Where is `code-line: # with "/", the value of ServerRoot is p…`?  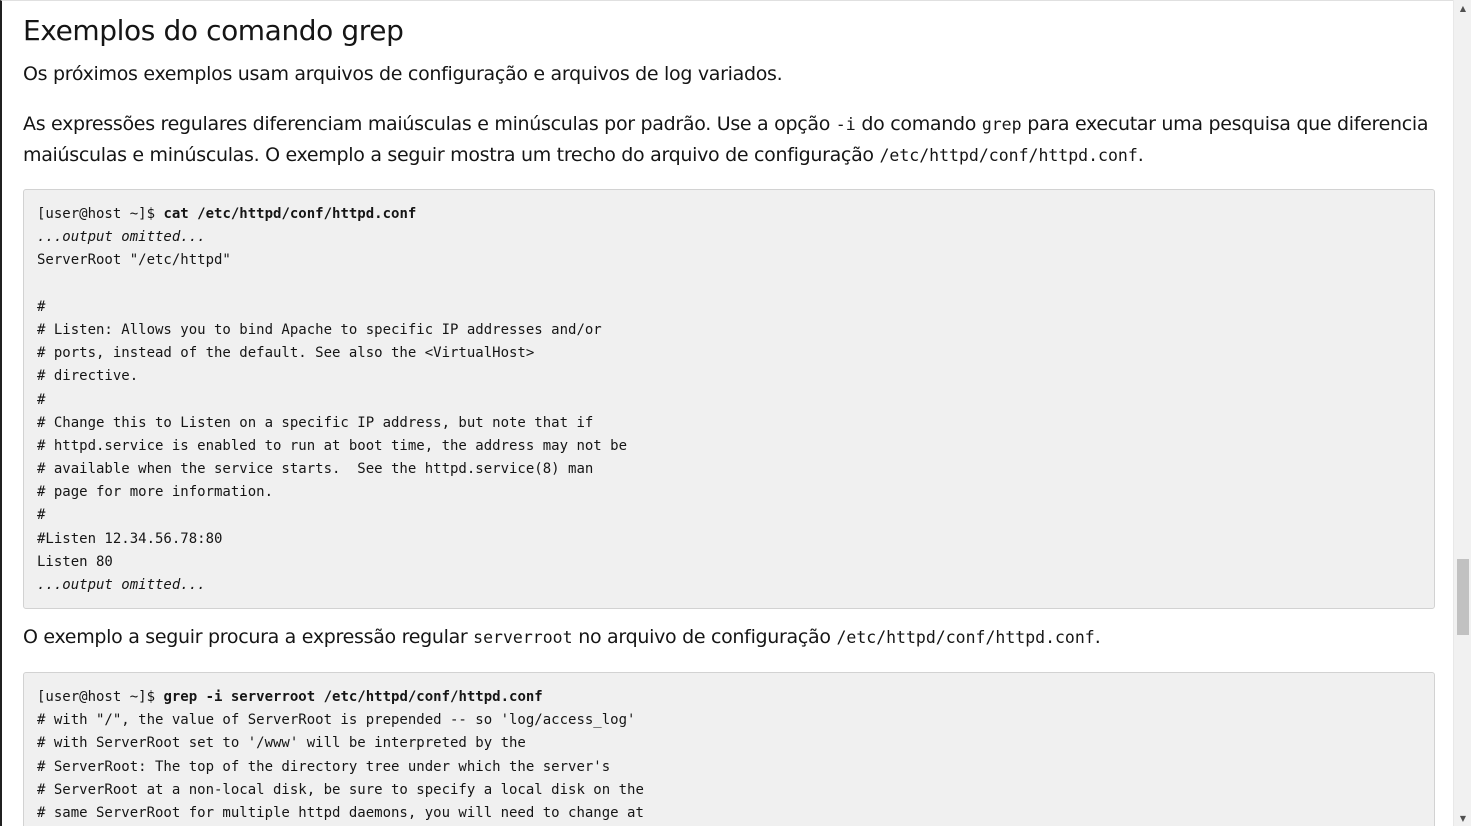
code-line: # with "/", the value of ServerRoot is p… is located at coordinates (336, 720).